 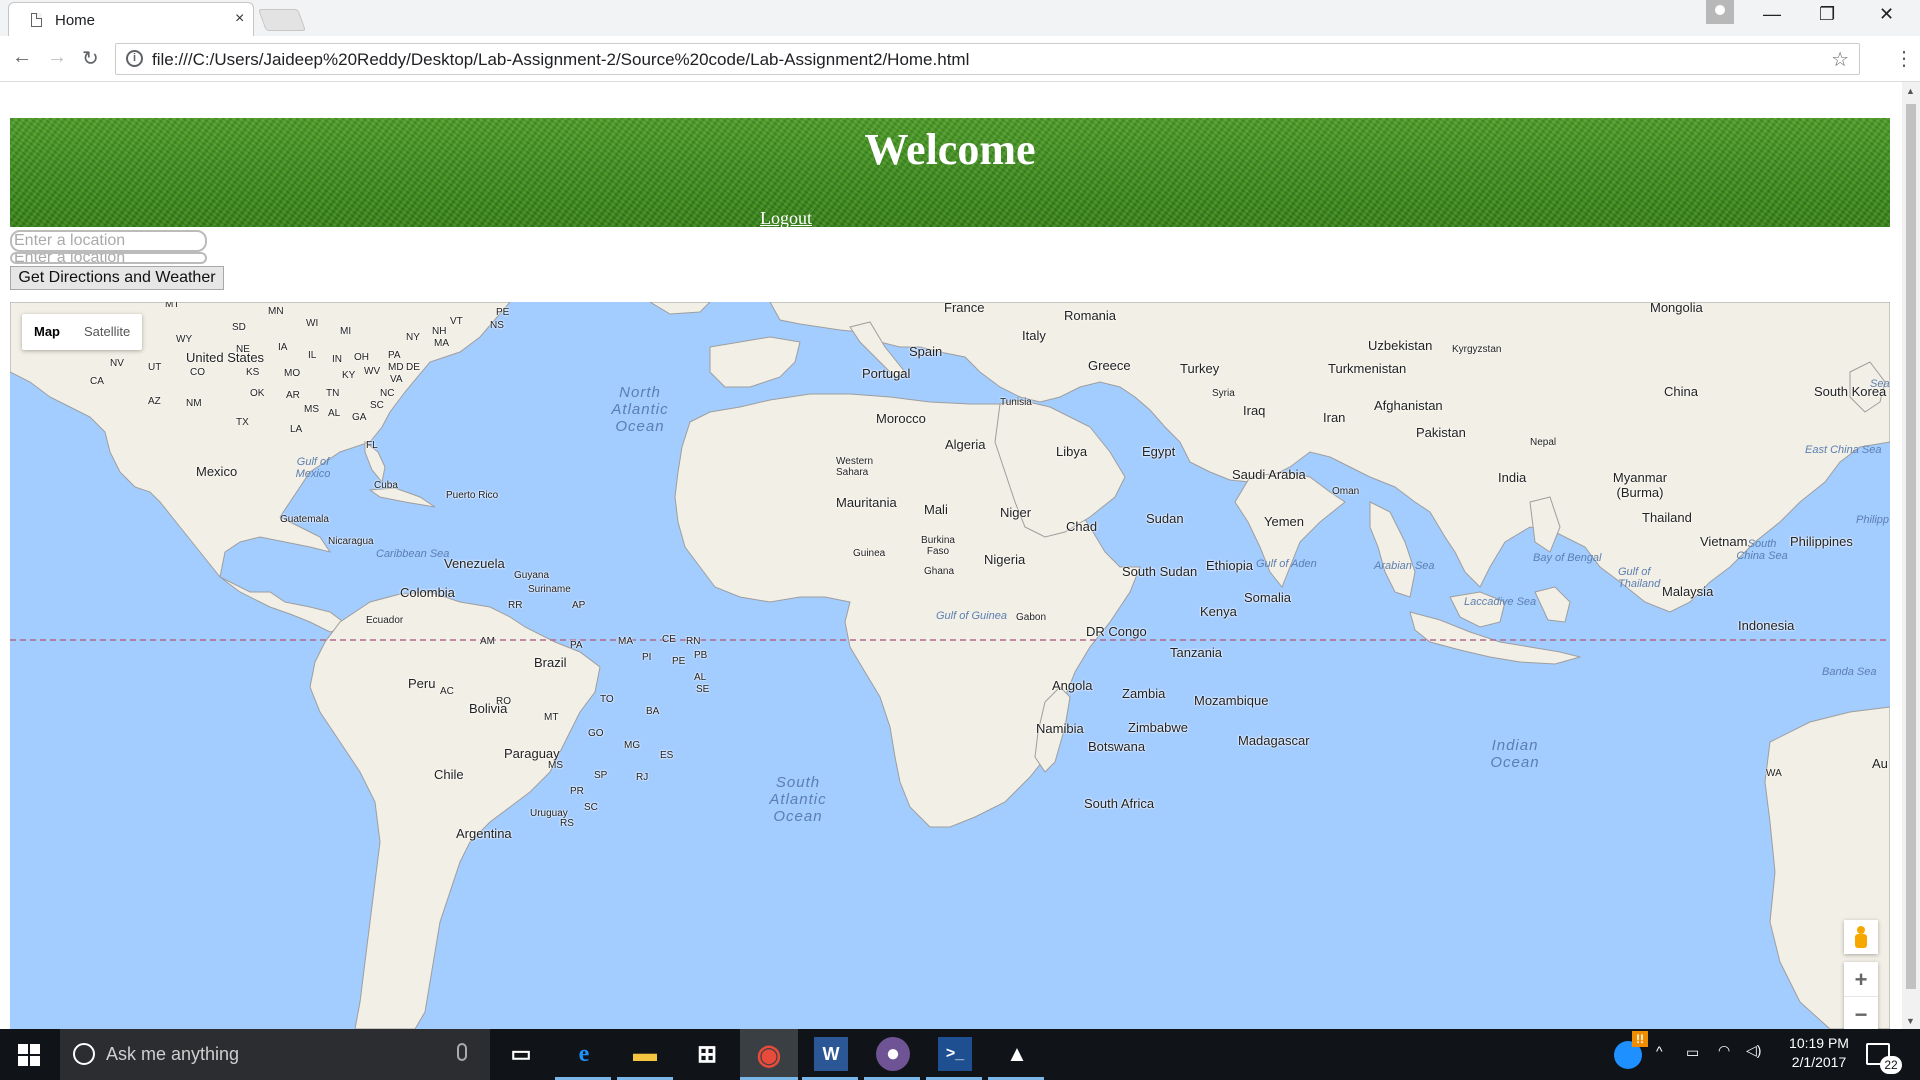 I want to click on zoom-in-button: +, so click(x=1861, y=979).